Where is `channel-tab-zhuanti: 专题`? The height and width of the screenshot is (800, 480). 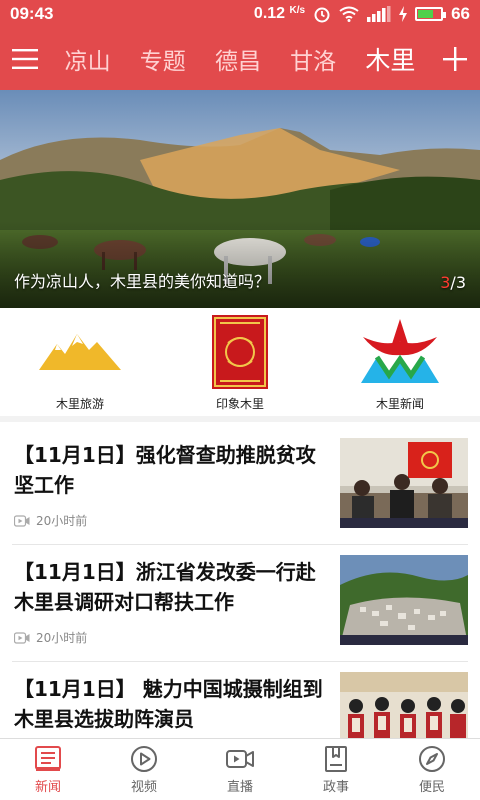
channel-tab-zhuanti: 专题 is located at coordinates (163, 59).